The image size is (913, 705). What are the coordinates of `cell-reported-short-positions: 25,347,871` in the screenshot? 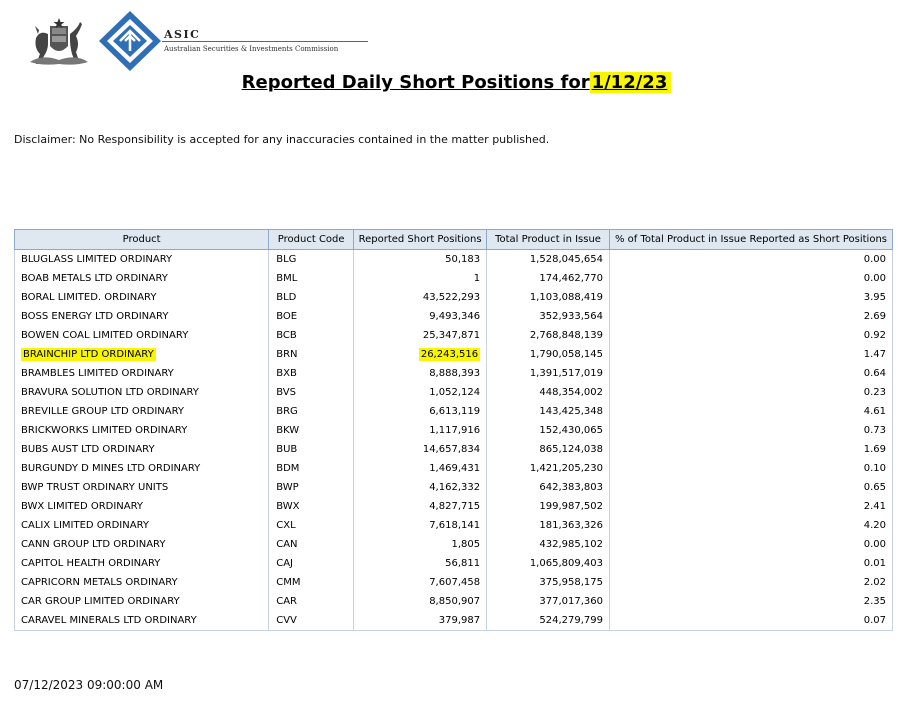 It's located at (420, 335).